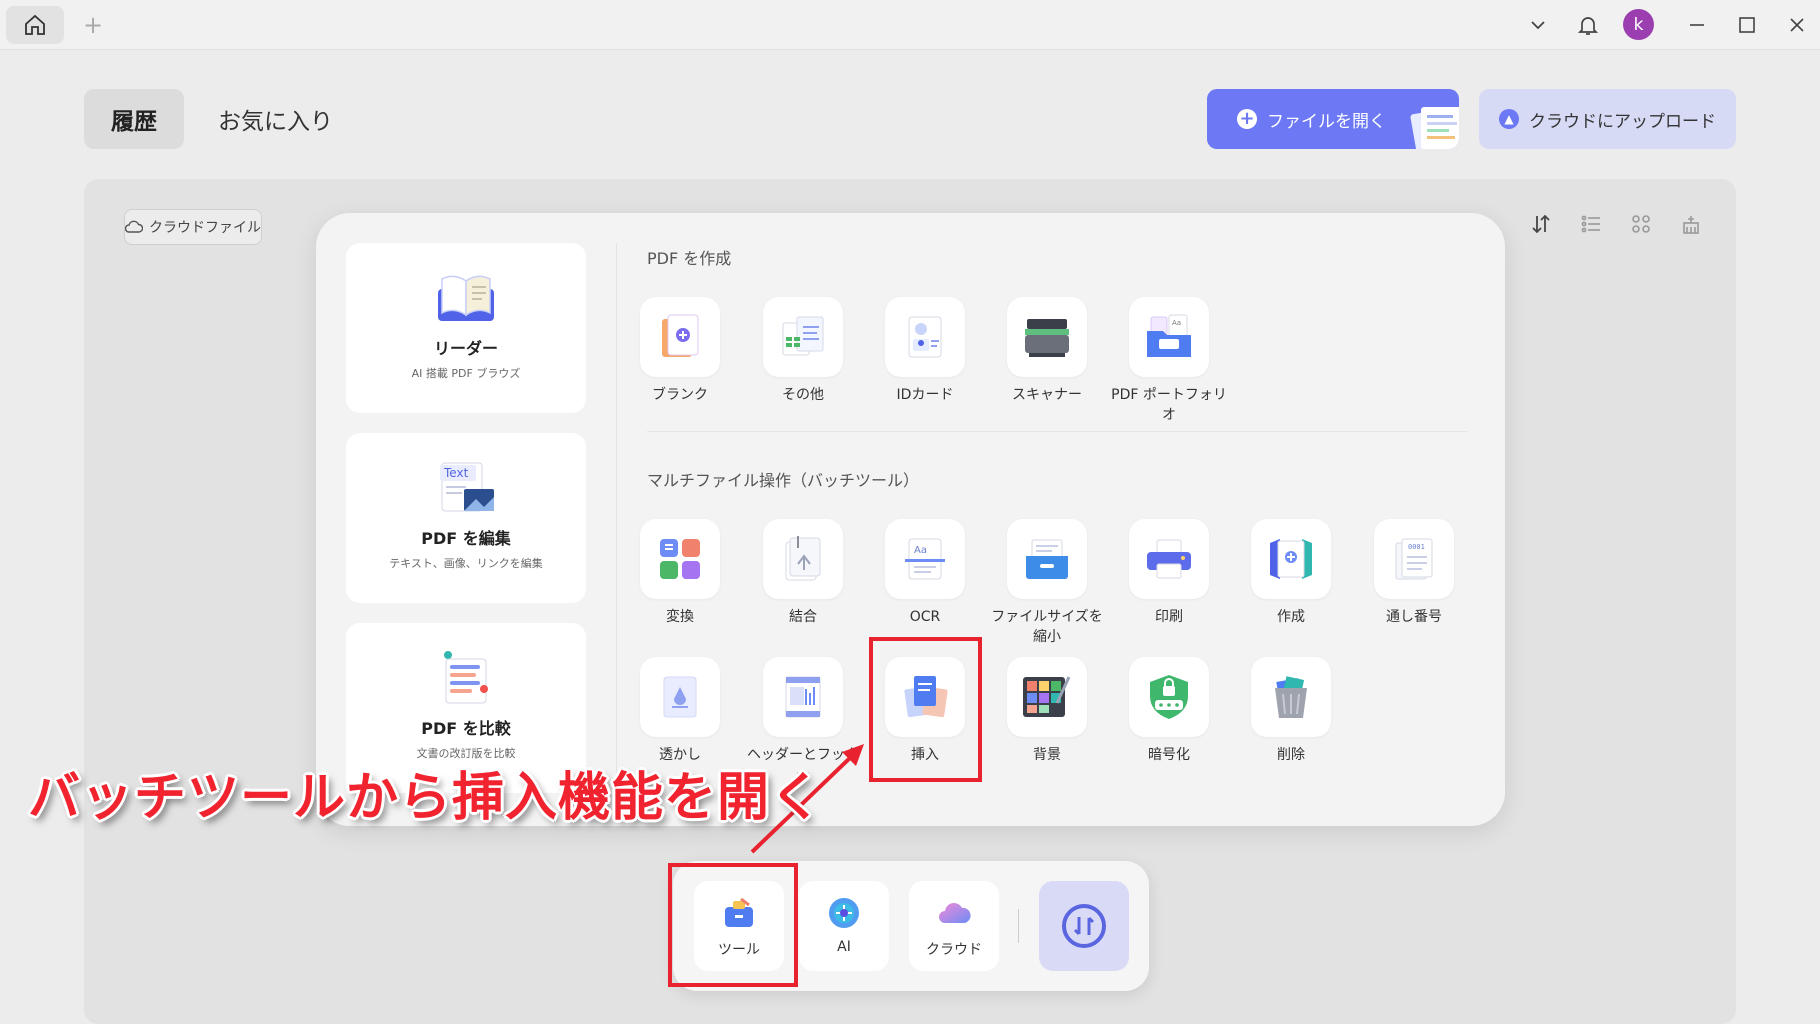  What do you see at coordinates (466, 728) in the screenshot?
I see `compare-pdf-title: PDF を比較` at bounding box center [466, 728].